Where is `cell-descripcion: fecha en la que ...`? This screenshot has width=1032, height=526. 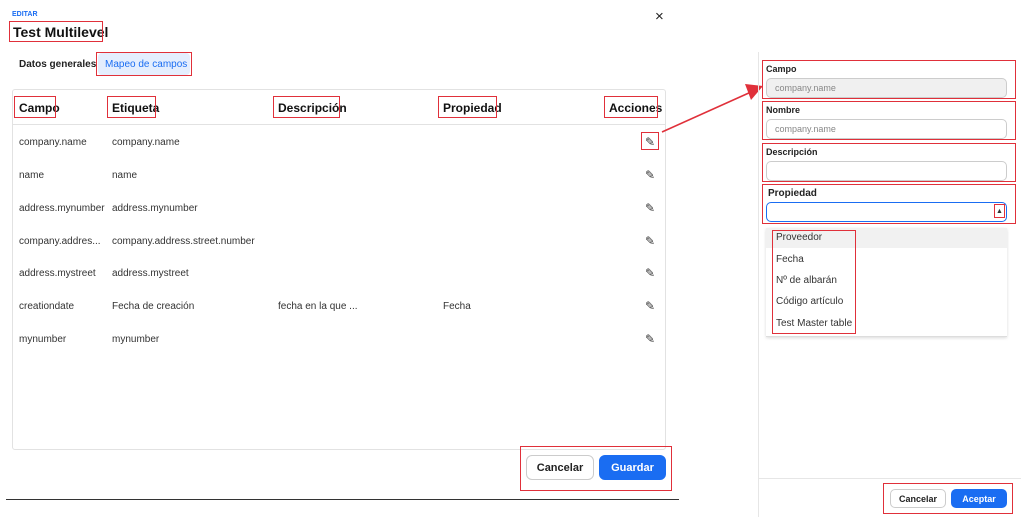
cell-descripcion: fecha en la que ... is located at coordinates (318, 306).